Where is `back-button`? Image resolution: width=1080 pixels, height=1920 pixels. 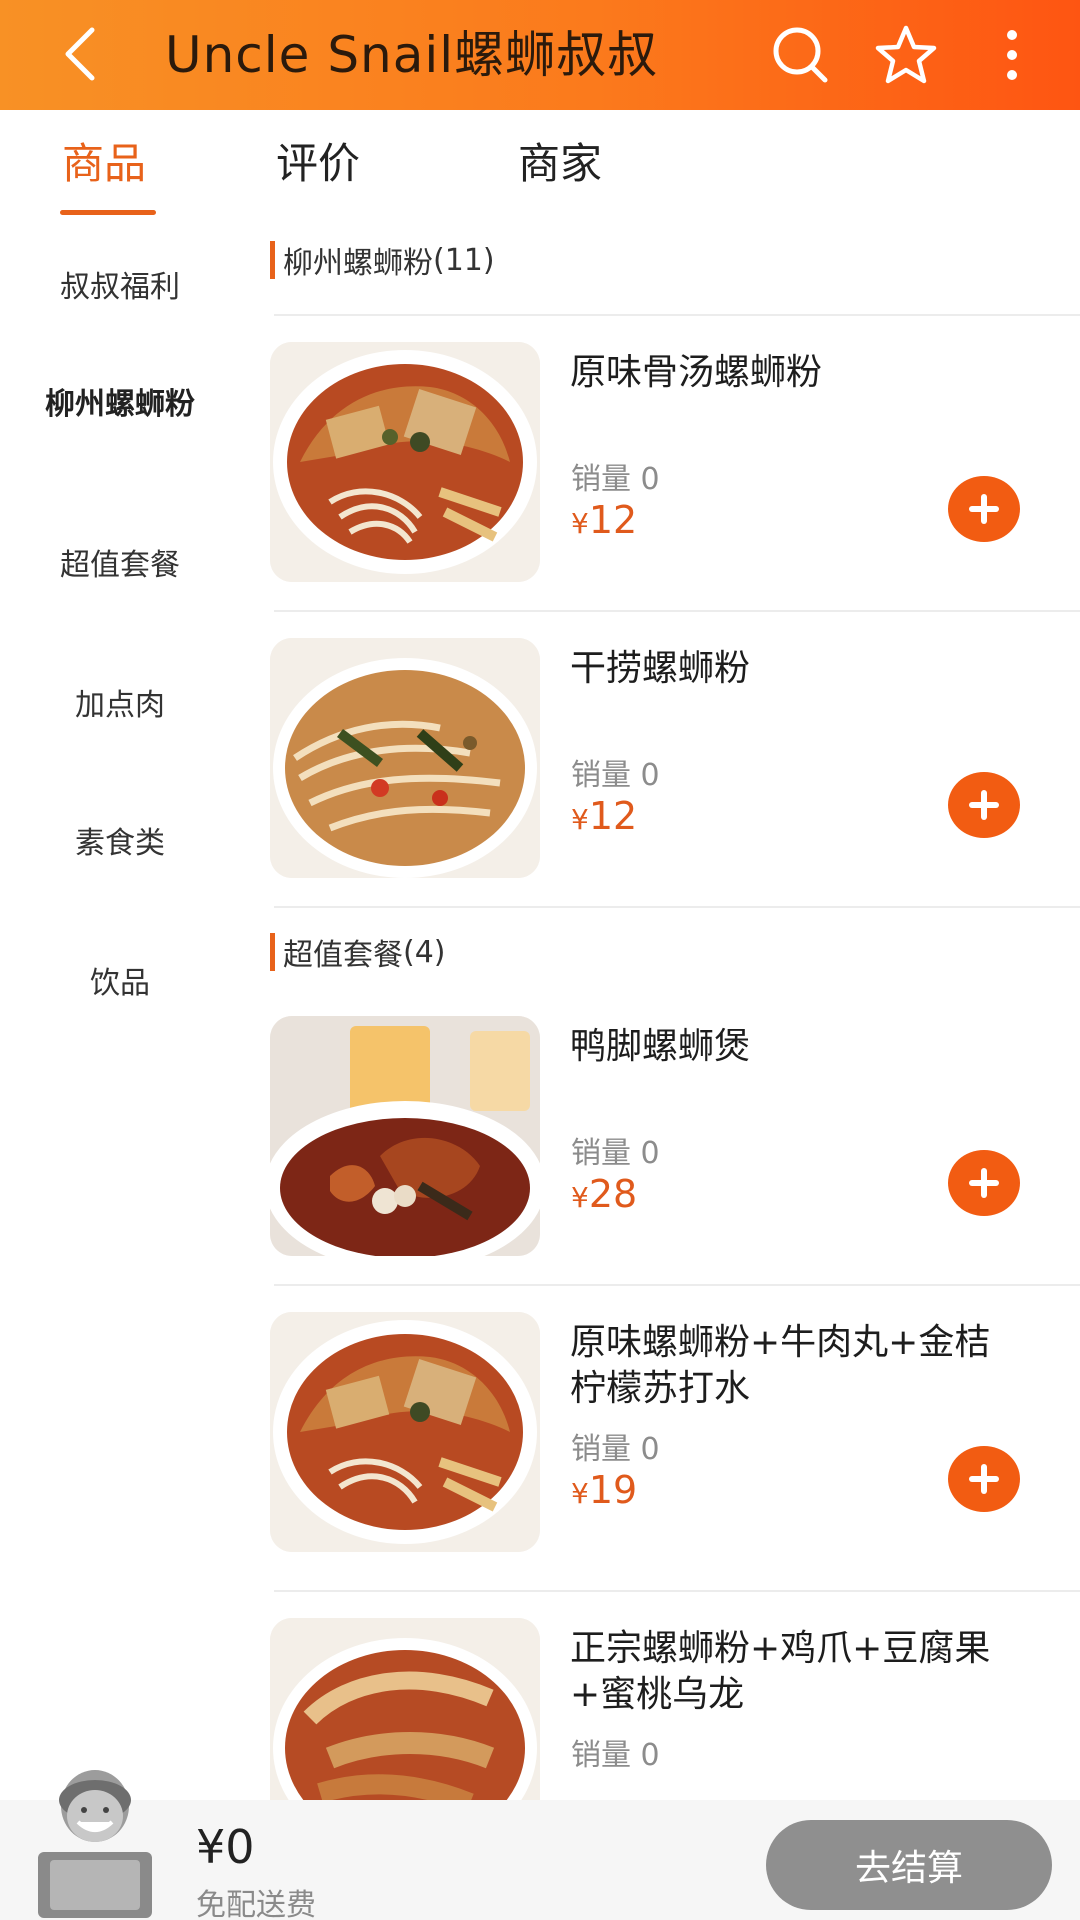
back-button is located at coordinates (80, 54).